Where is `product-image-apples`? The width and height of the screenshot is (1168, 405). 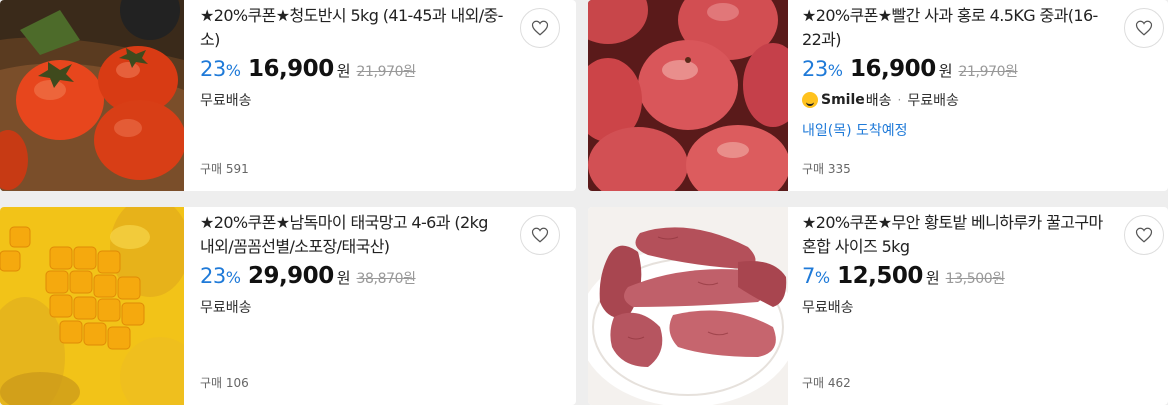
product-image-apples is located at coordinates (688, 95).